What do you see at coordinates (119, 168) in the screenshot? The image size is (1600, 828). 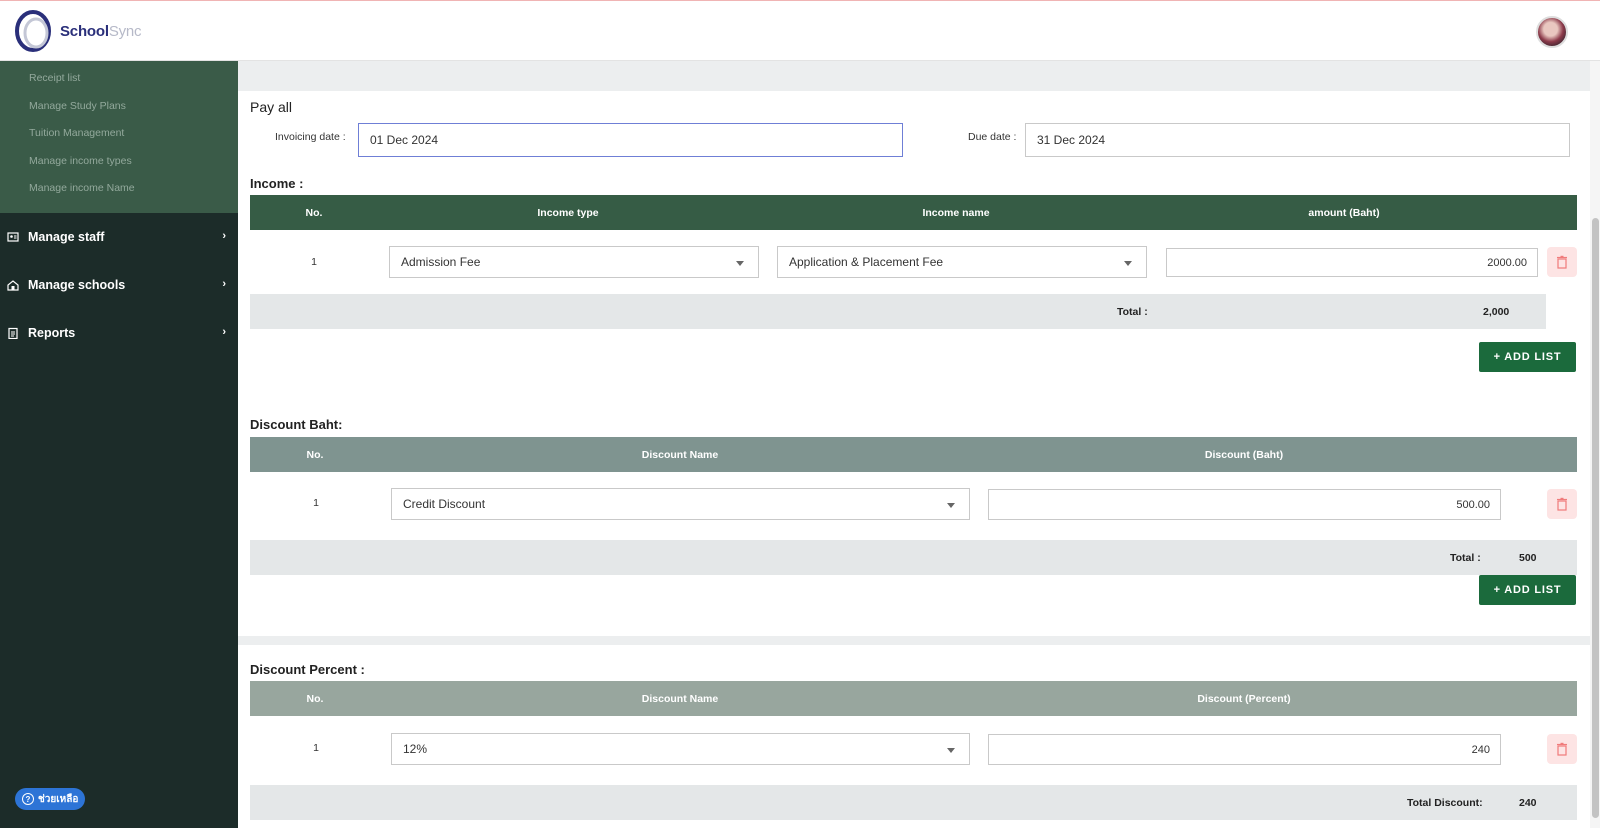 I see `submenu-item-manage-income-types: Manage income types` at bounding box center [119, 168].